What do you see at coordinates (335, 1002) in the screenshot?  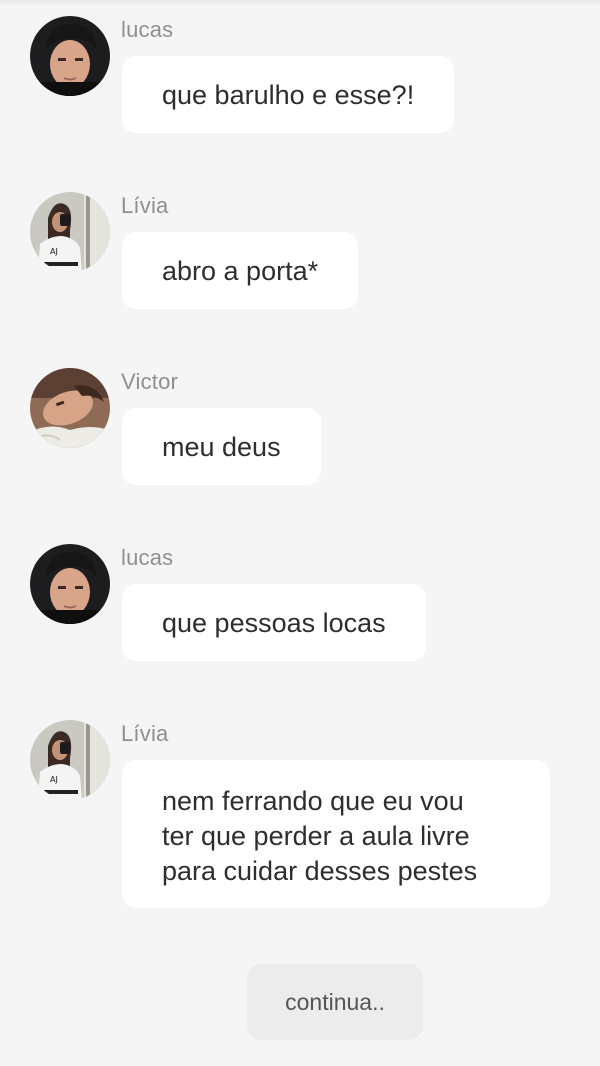 I see `continue-button: continua..` at bounding box center [335, 1002].